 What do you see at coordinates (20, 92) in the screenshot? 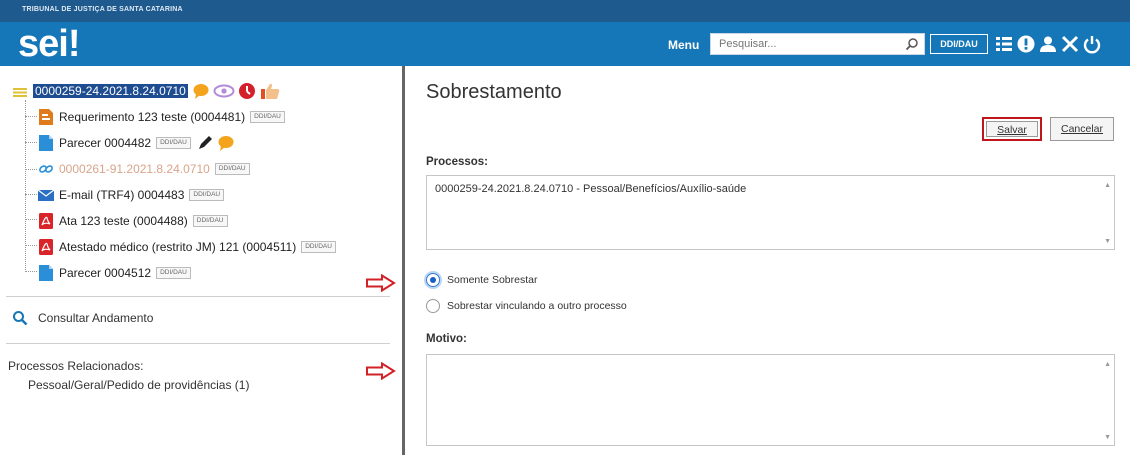
I see `folder-icon` at bounding box center [20, 92].